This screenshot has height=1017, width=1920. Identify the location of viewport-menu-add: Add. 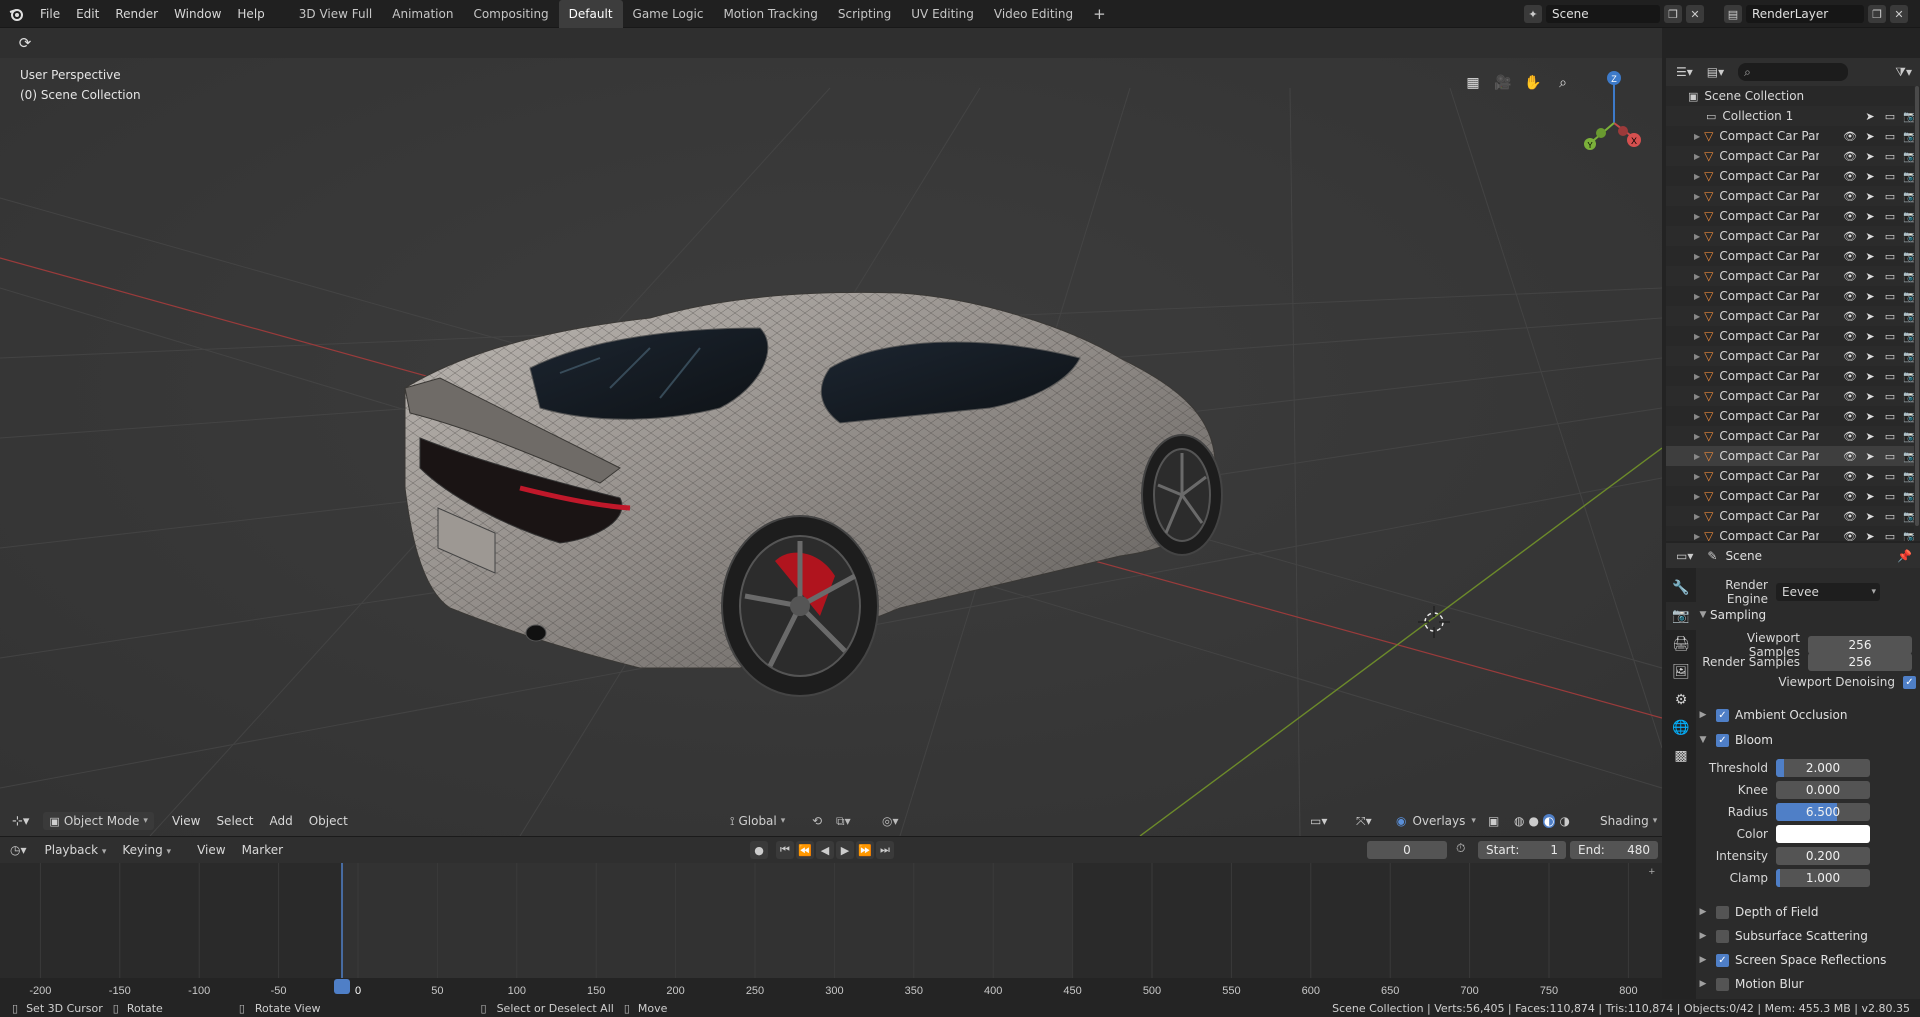
(280, 821).